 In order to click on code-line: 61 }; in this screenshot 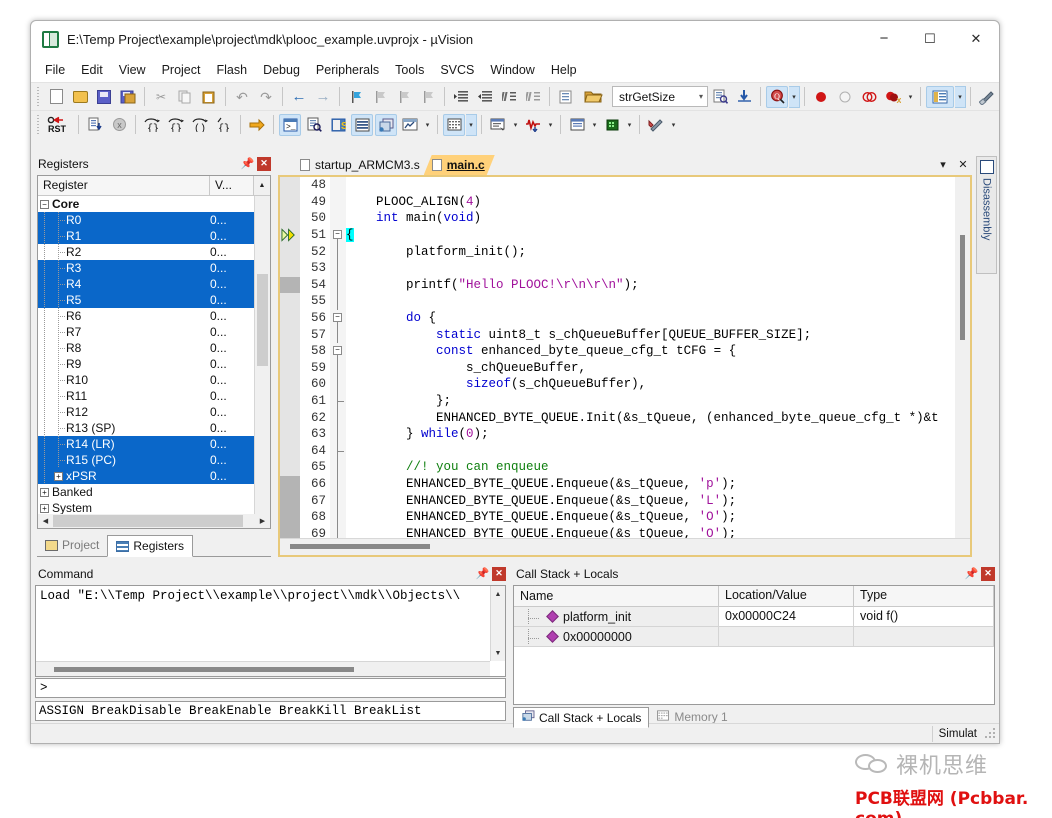, I will do `click(625, 401)`.